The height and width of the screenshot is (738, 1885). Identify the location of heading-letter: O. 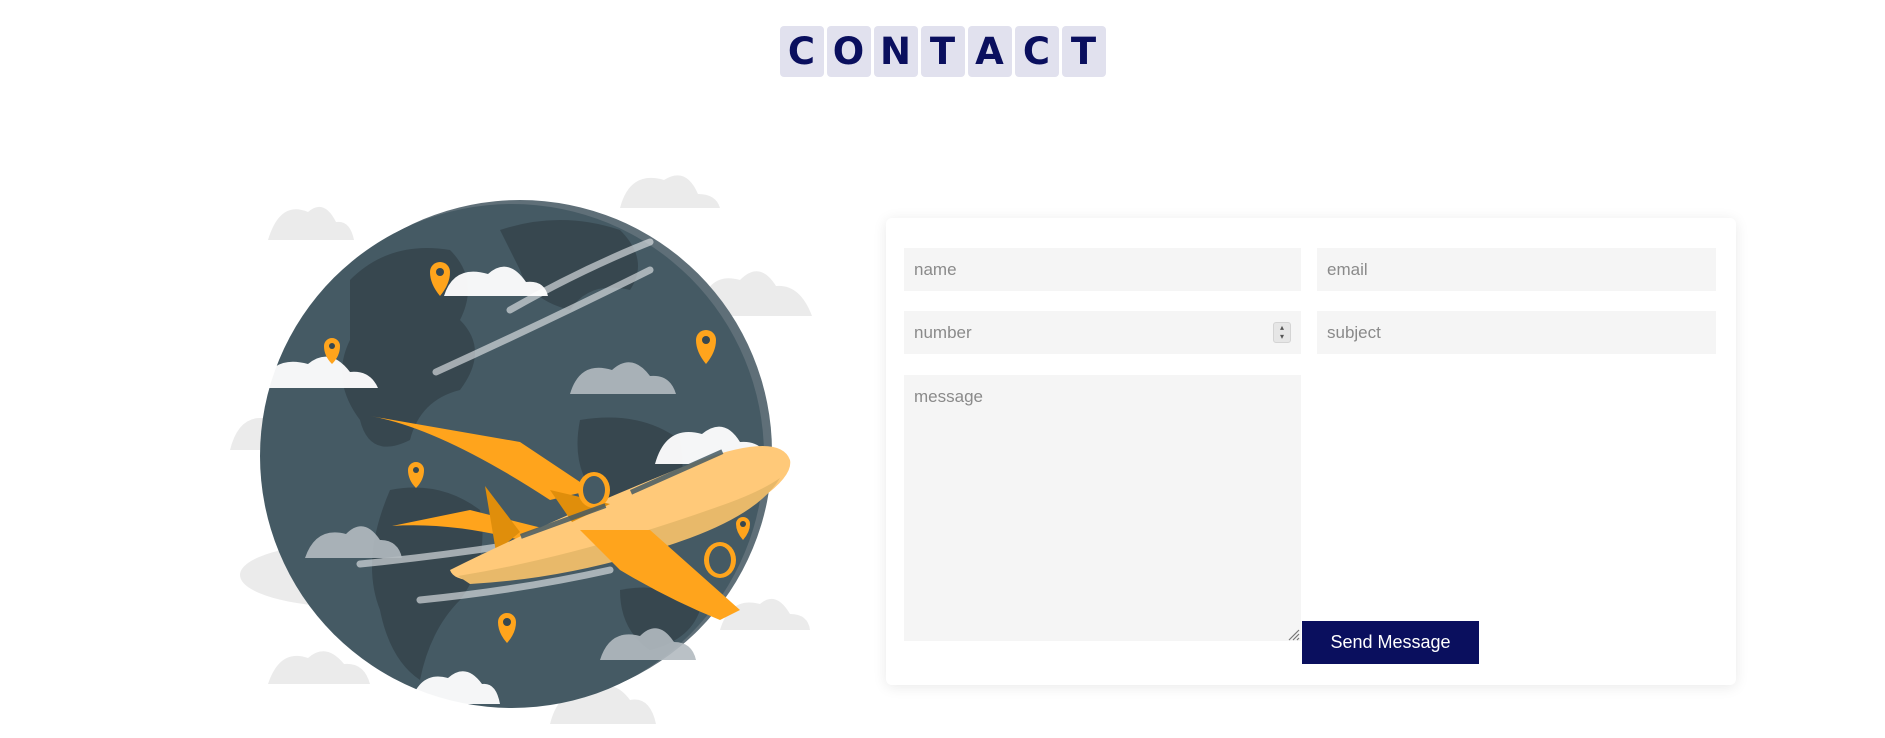
(848, 51).